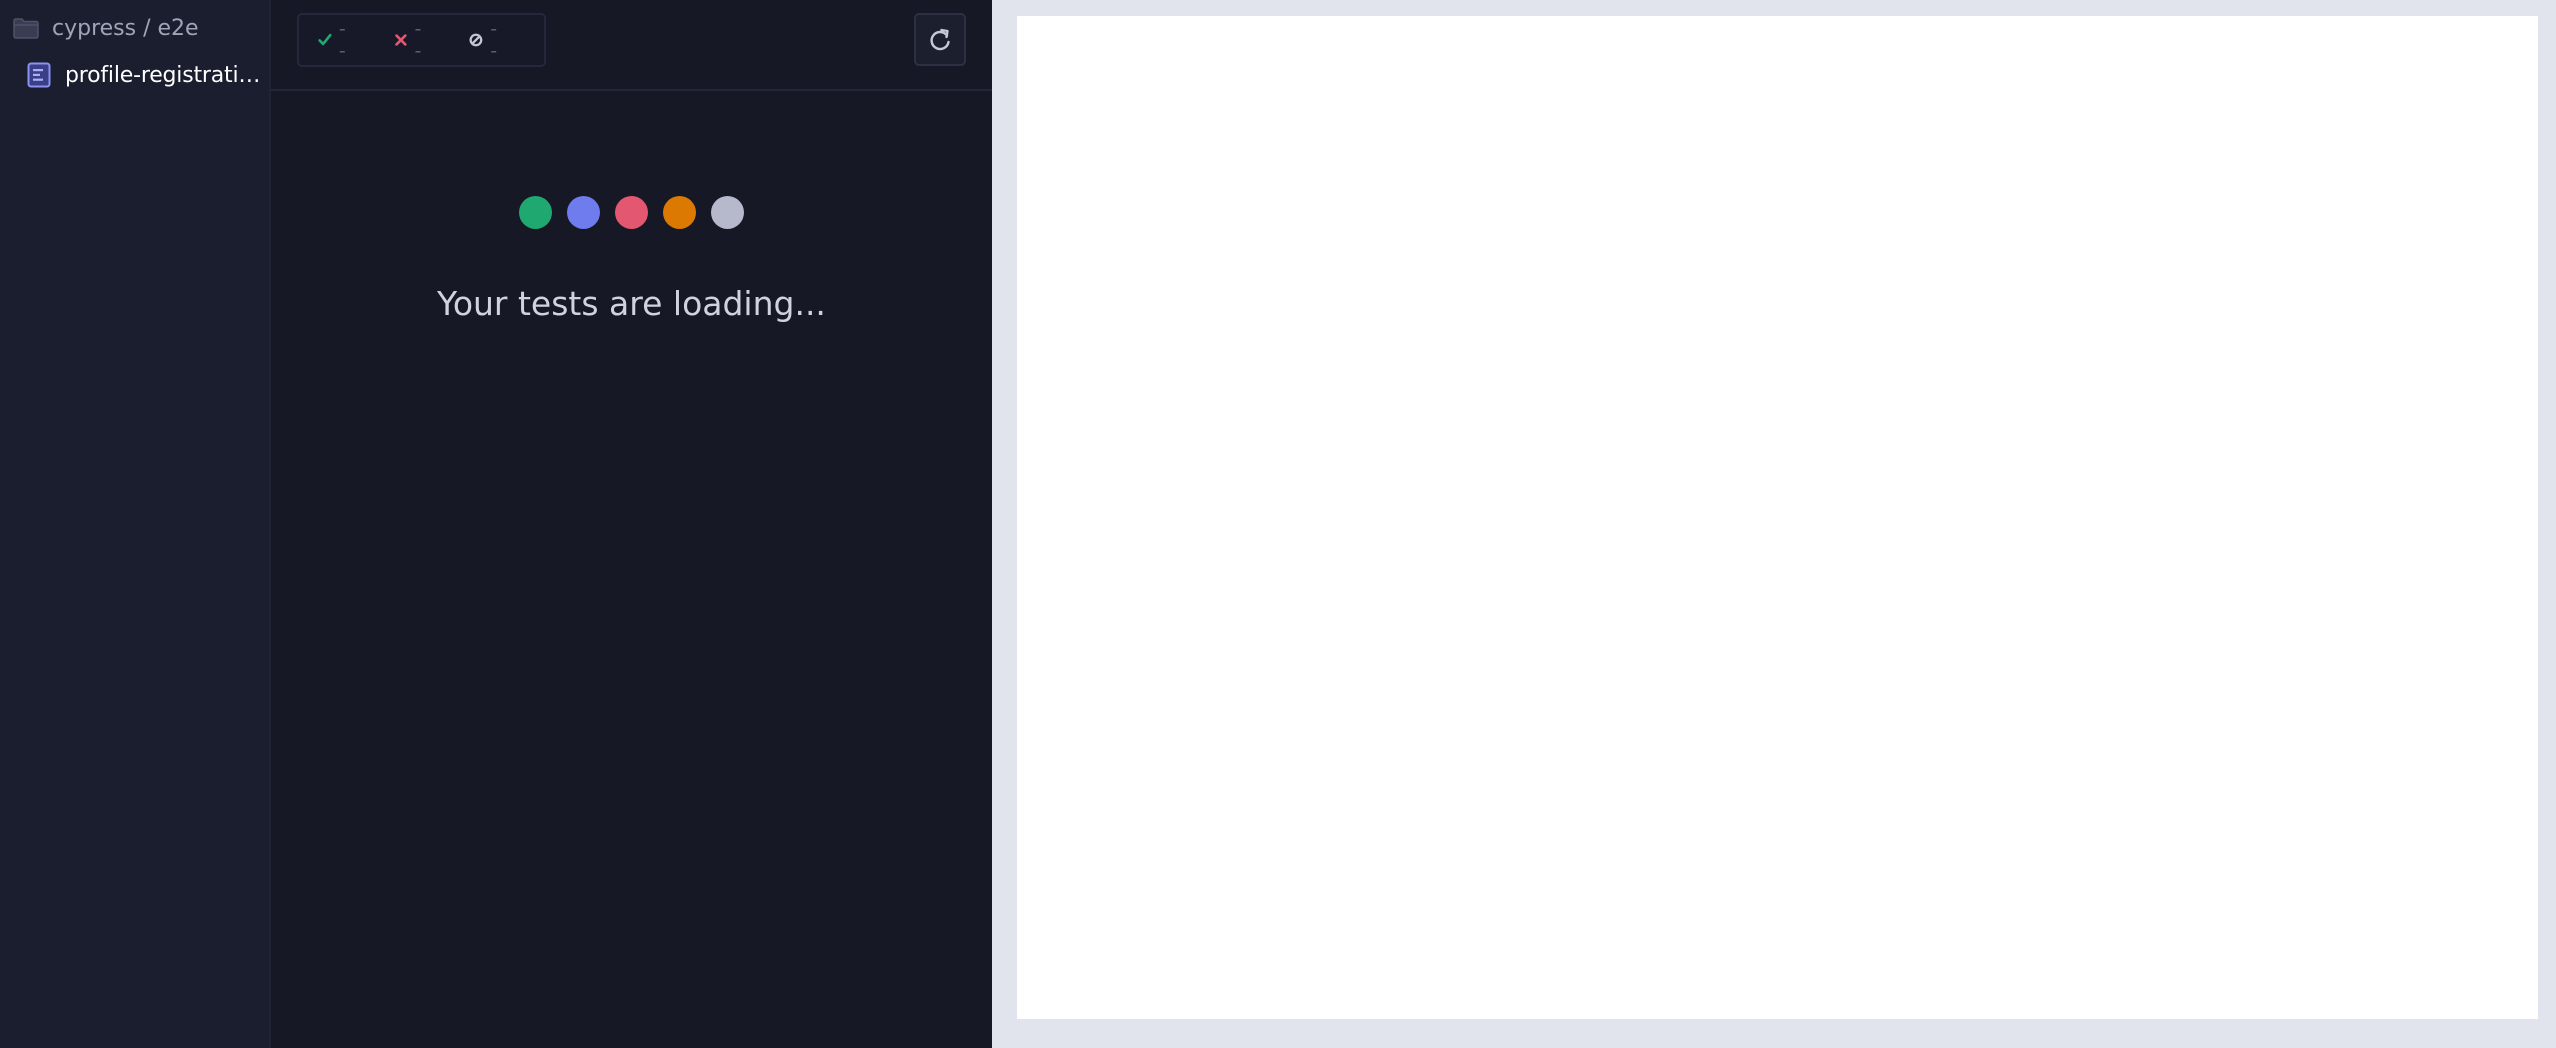  I want to click on reload-button, so click(940, 39).